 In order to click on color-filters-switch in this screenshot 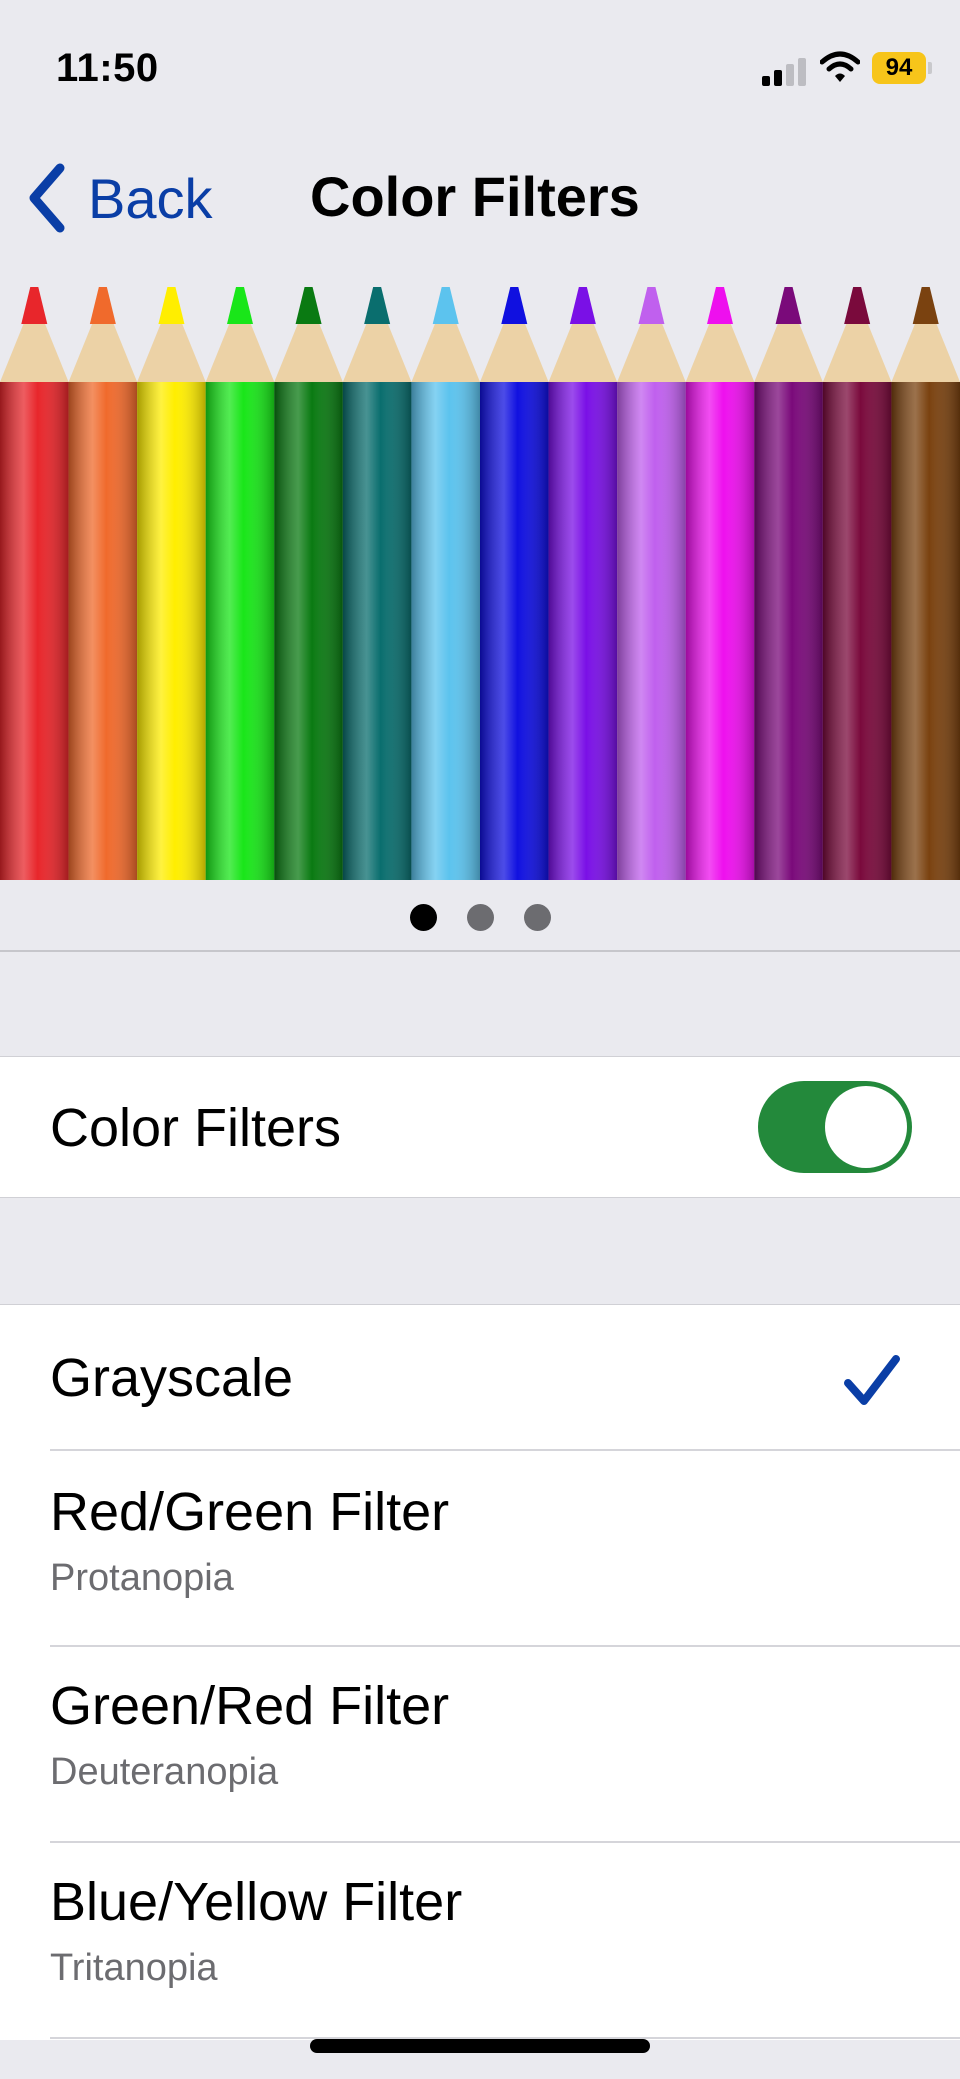, I will do `click(835, 1127)`.